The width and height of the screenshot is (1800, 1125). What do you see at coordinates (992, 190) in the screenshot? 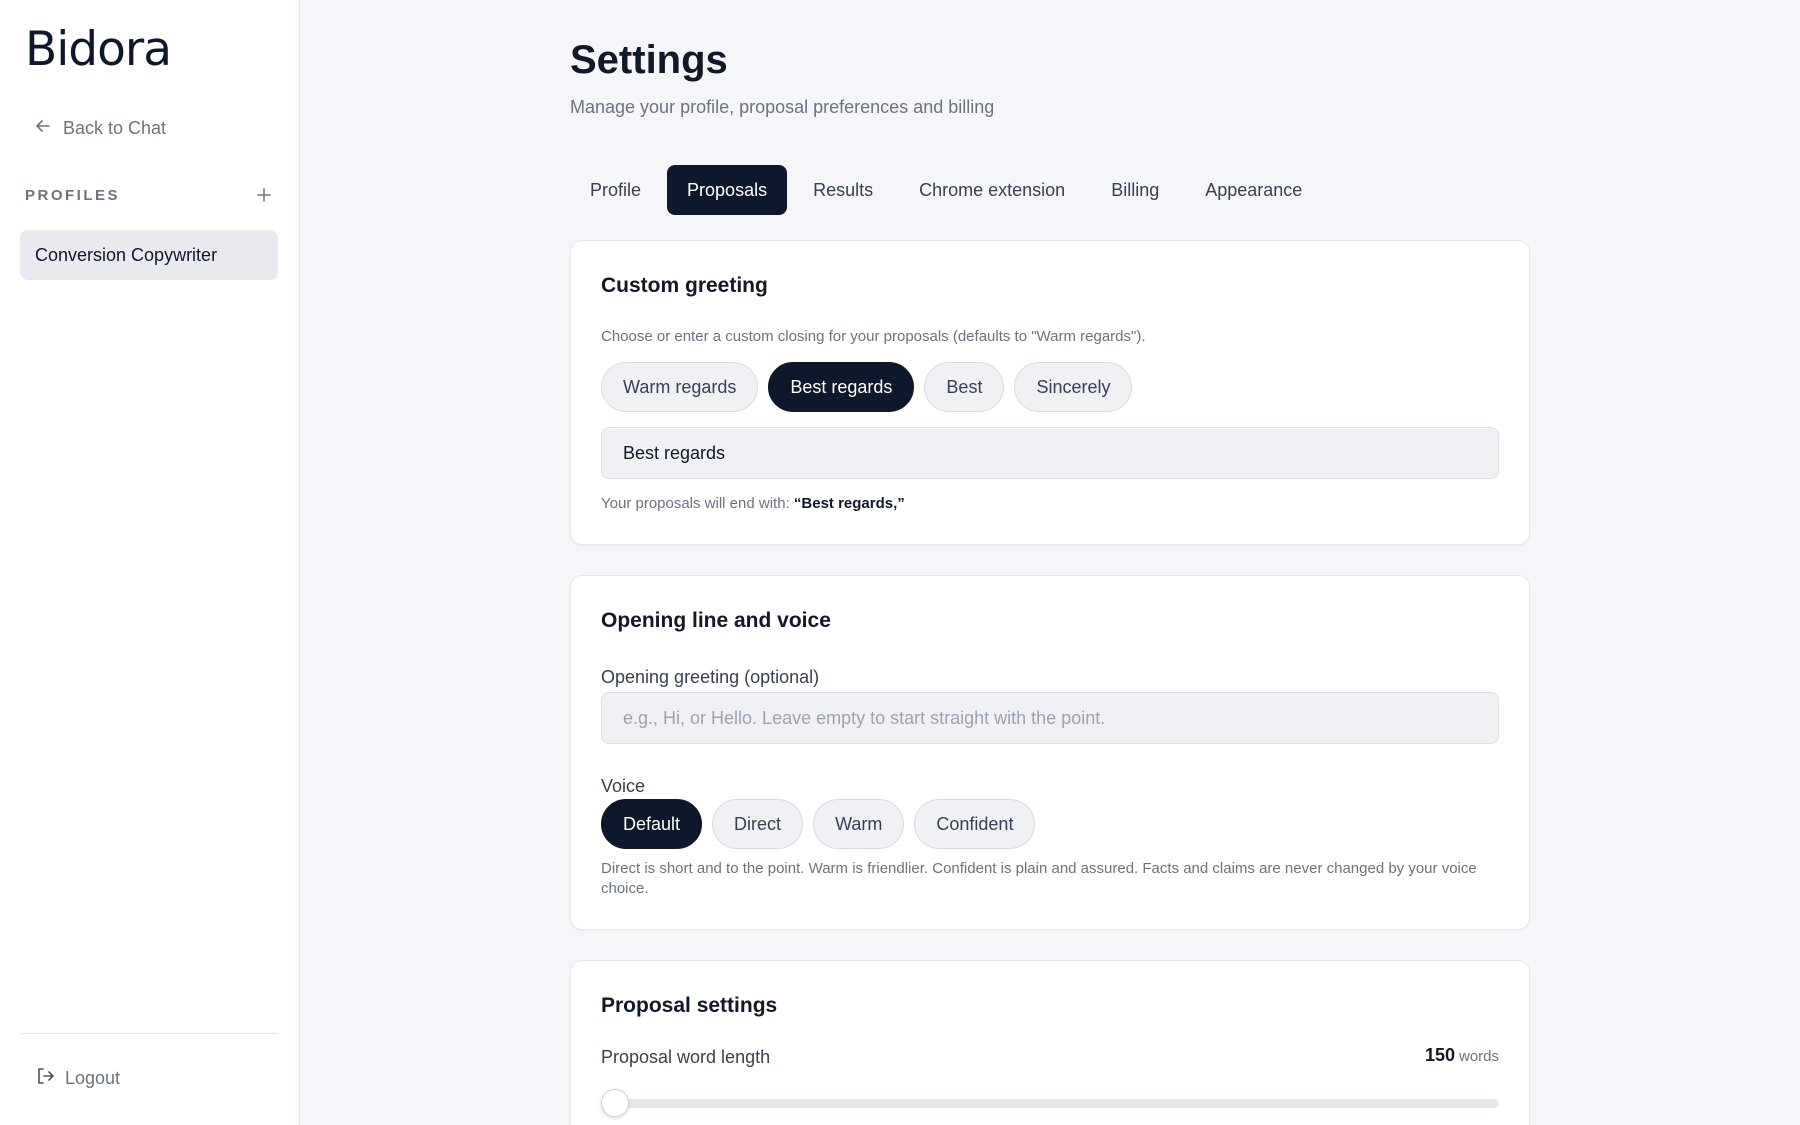
I see `tab-chrome-extension: Chrome extension` at bounding box center [992, 190].